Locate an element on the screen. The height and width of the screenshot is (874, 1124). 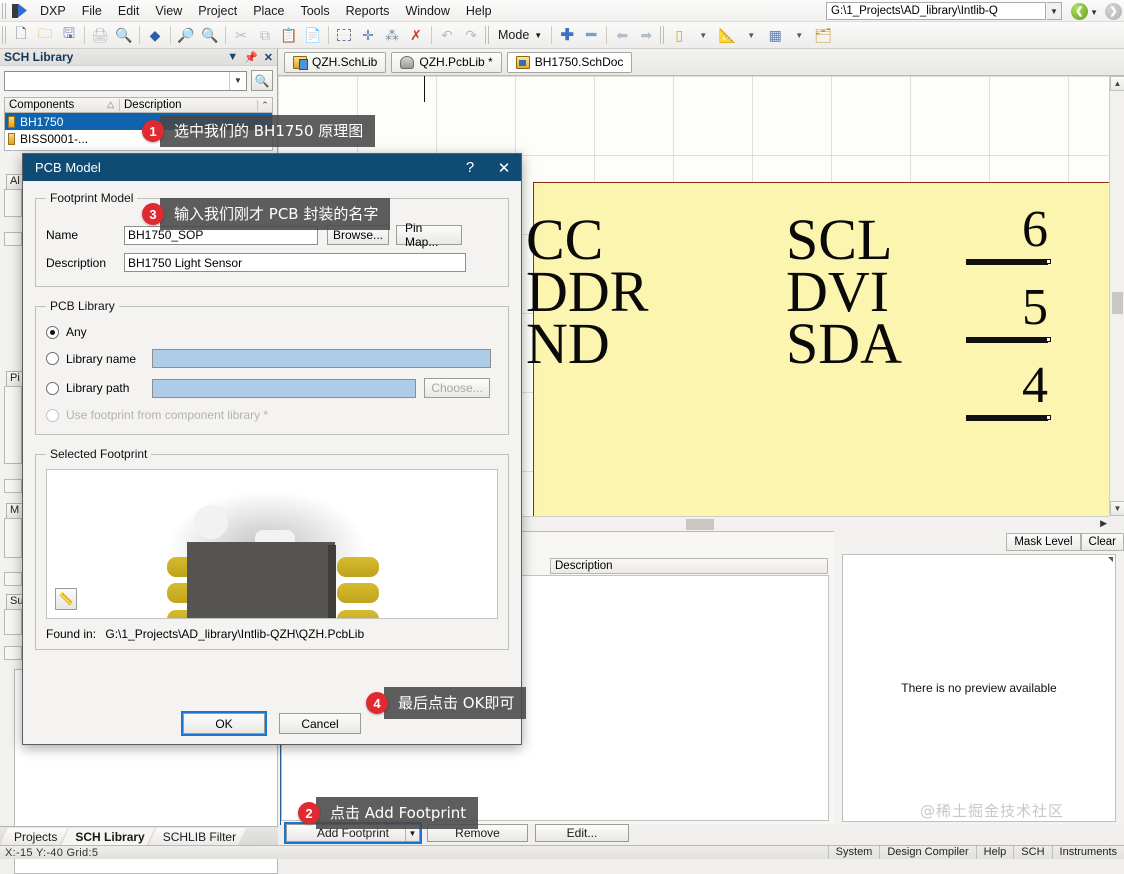
menu-window: Window is located at coordinates (427, 11).